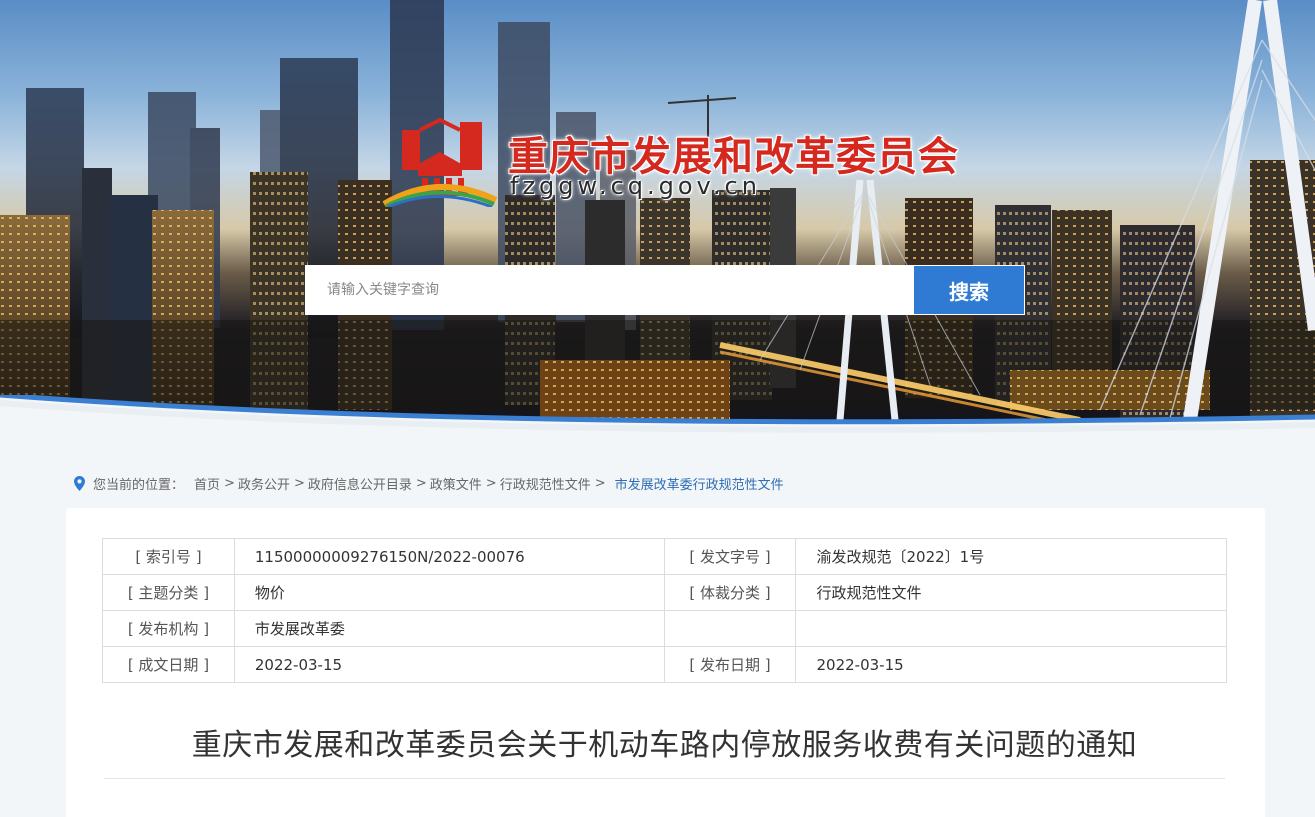 The width and height of the screenshot is (1315, 817). Describe the element at coordinates (664, 745) in the screenshot. I see `document-title: 重庆市发展和改革委员会关于机动车路内停放服务收费有关问题的通知` at that location.